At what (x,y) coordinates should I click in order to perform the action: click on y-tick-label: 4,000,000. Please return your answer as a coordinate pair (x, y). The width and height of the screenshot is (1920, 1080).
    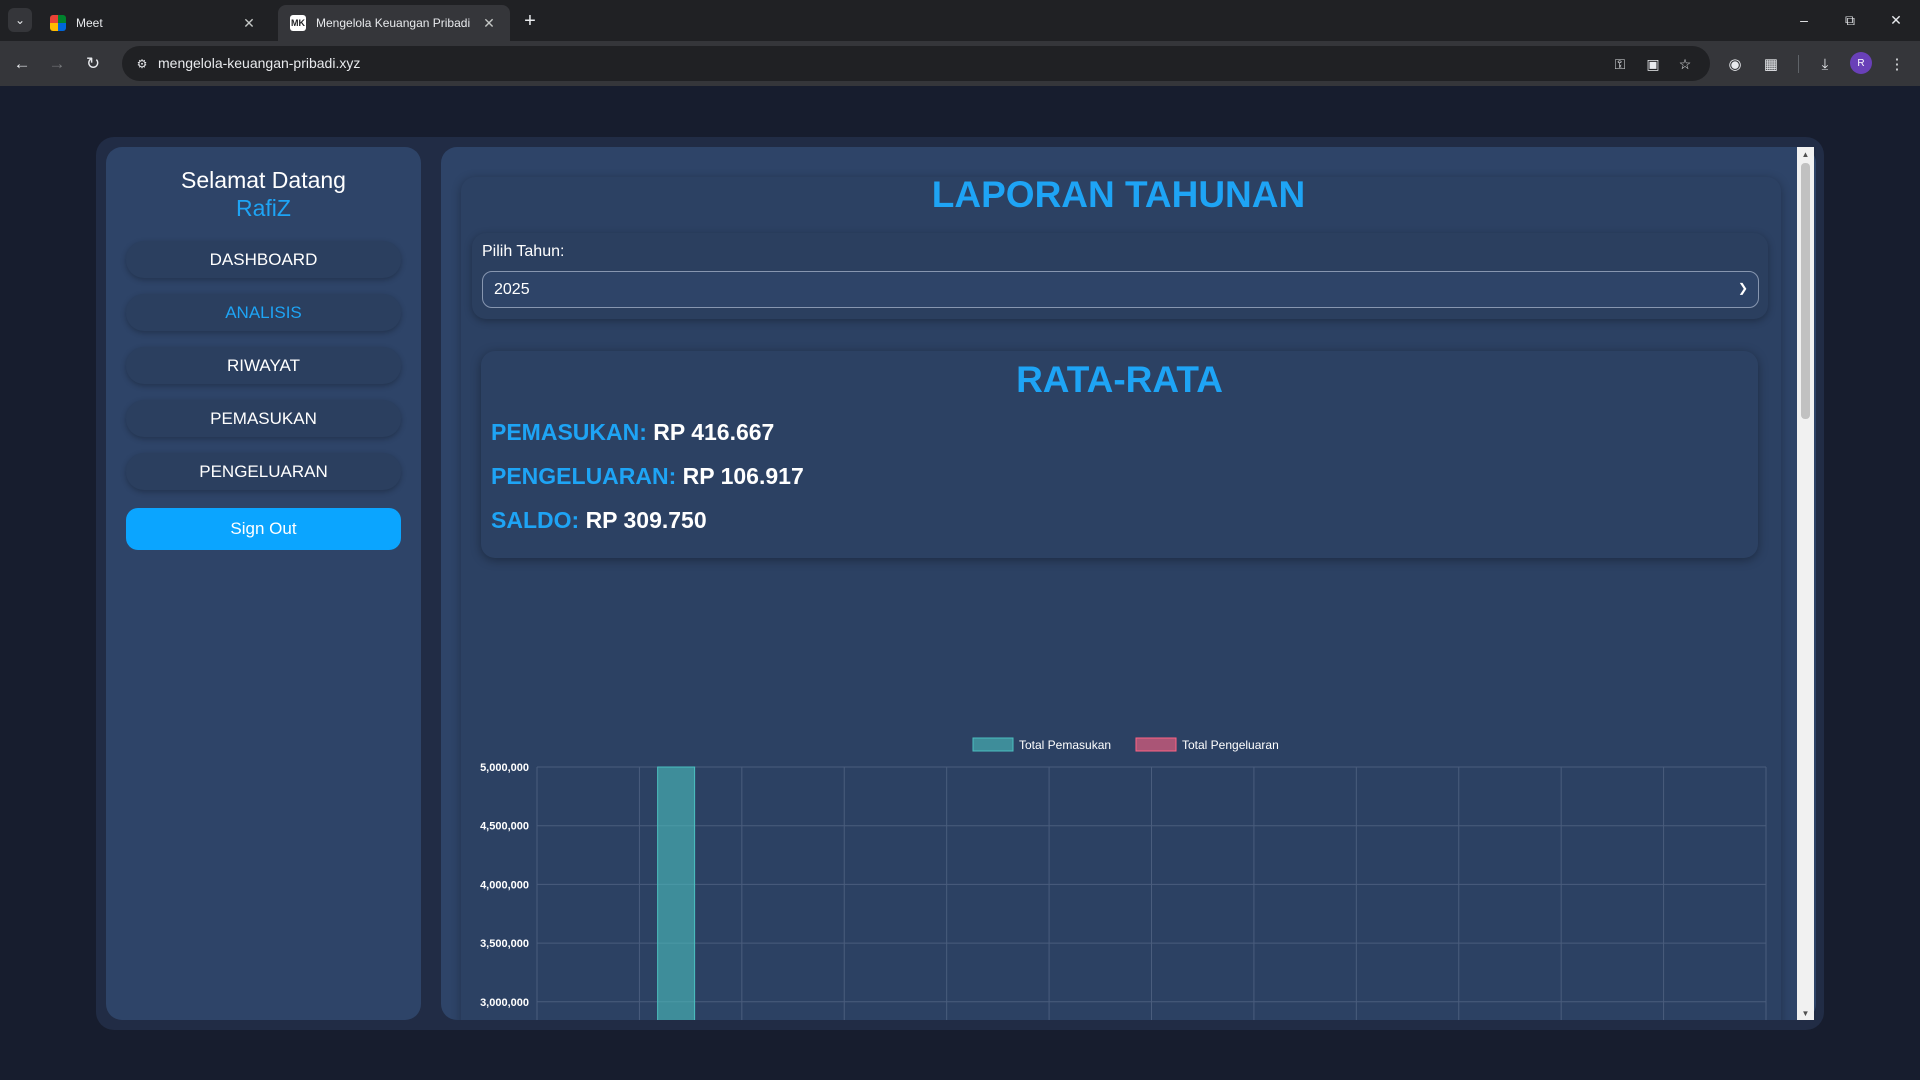
    Looking at the image, I should click on (504, 885).